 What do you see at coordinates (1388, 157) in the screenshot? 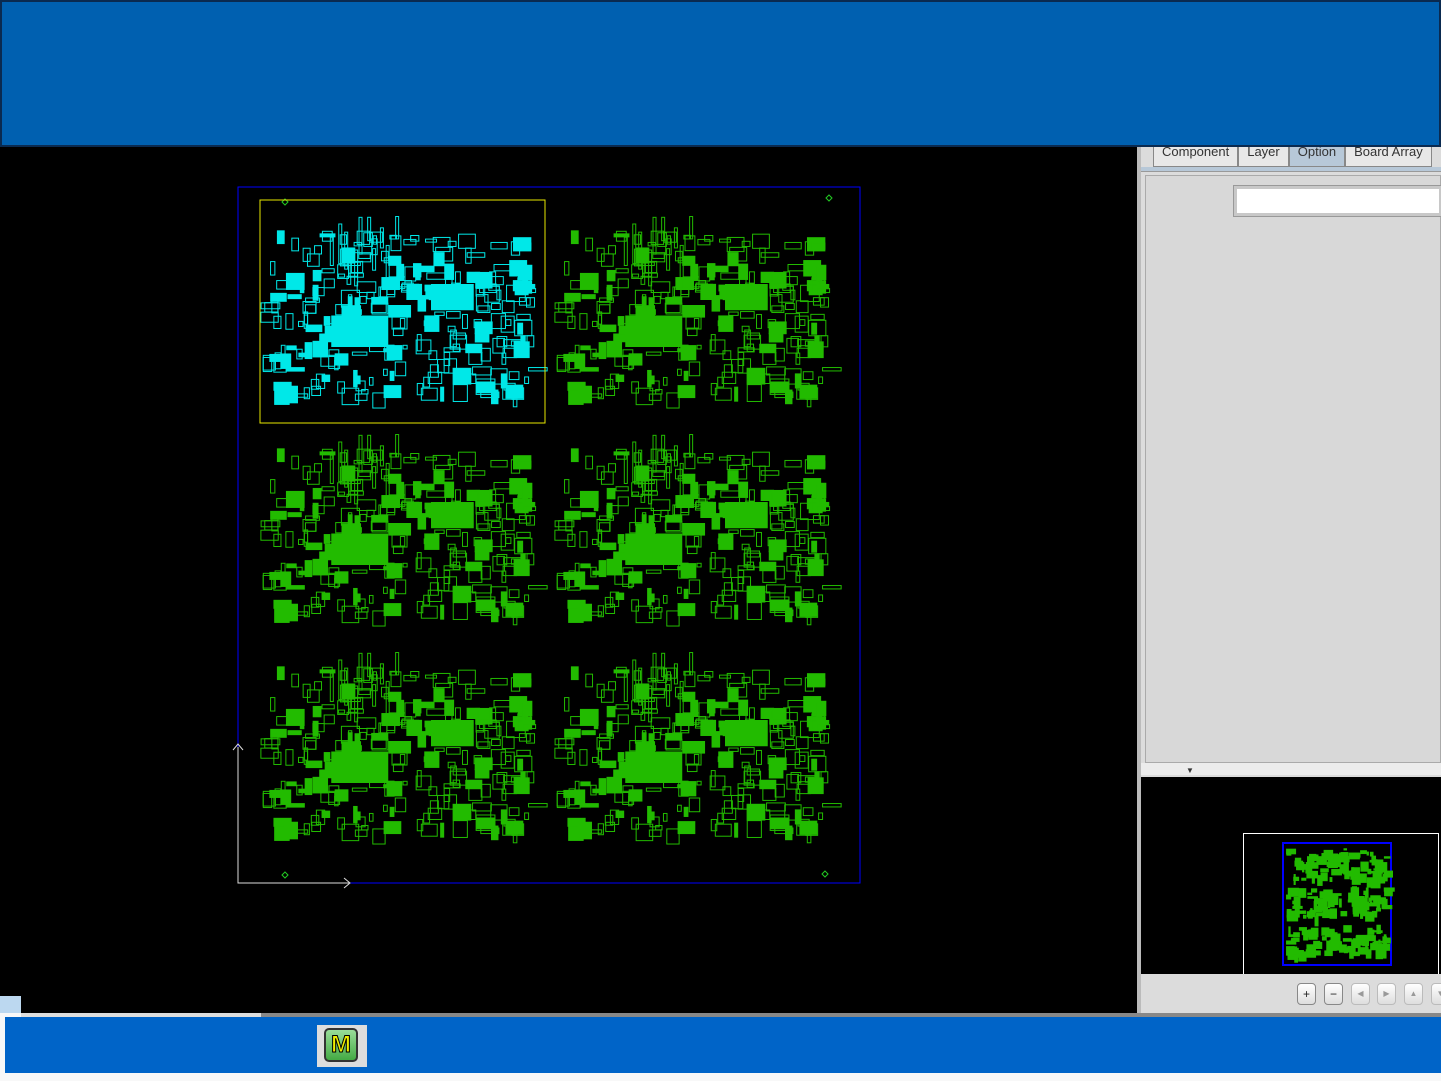
I see `tab-board-array: Board Array` at bounding box center [1388, 157].